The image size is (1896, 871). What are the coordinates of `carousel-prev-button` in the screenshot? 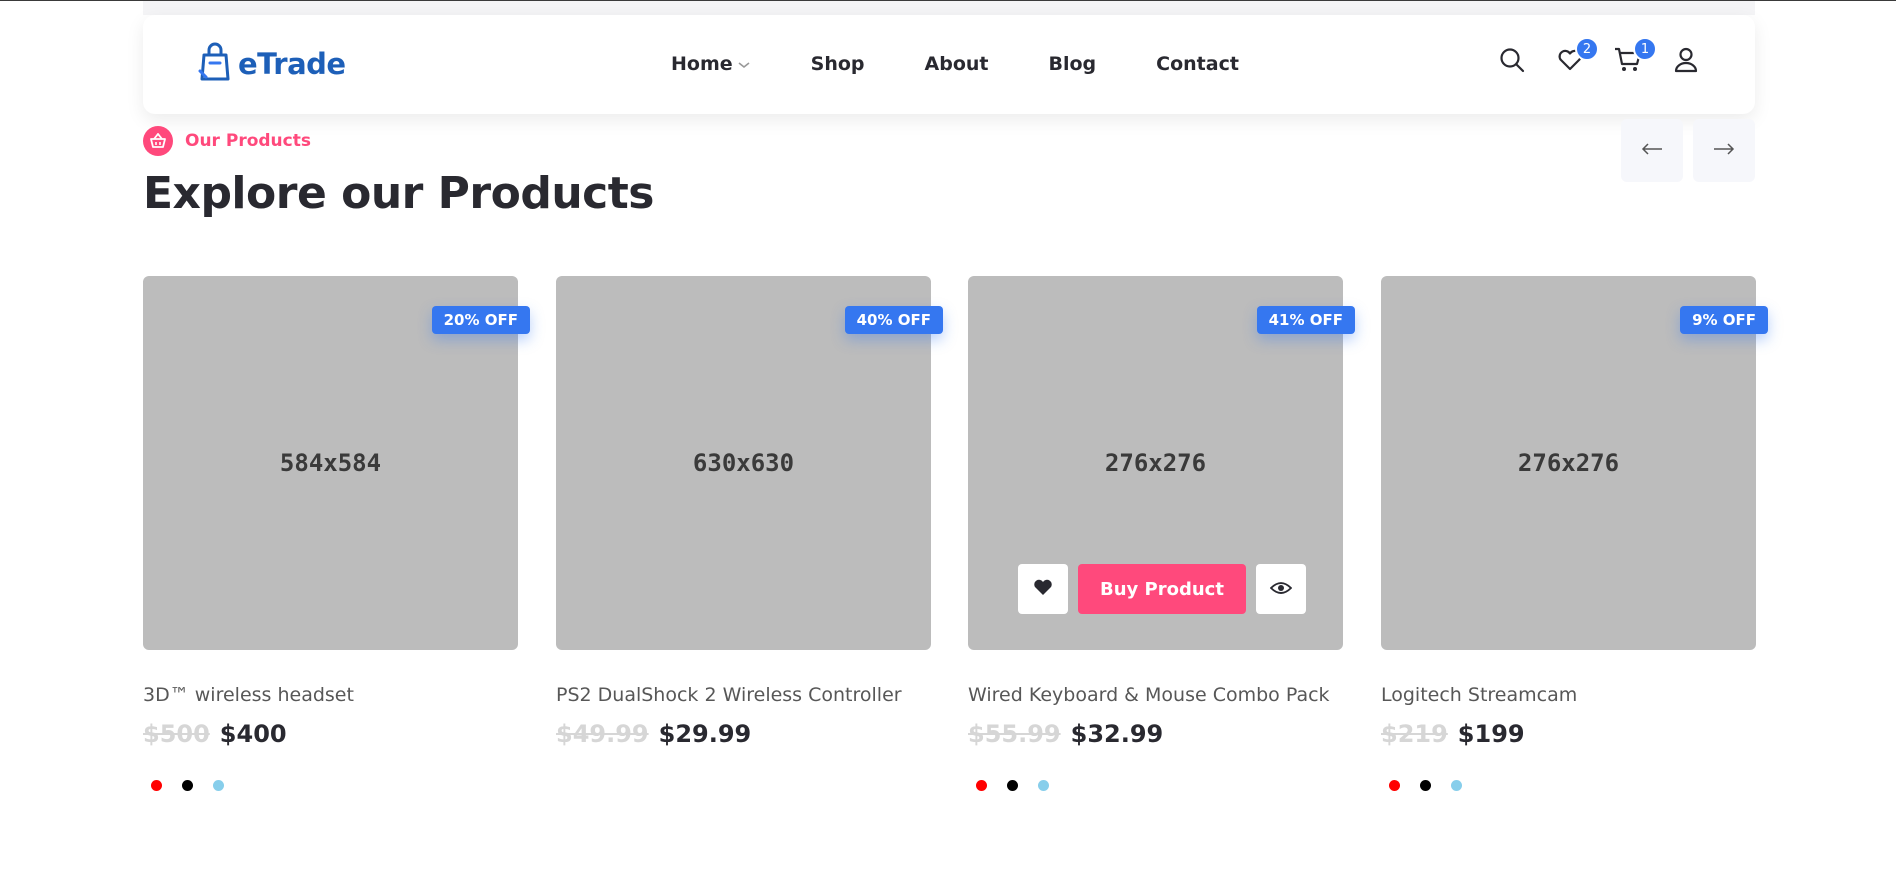 It's located at (1652, 150).